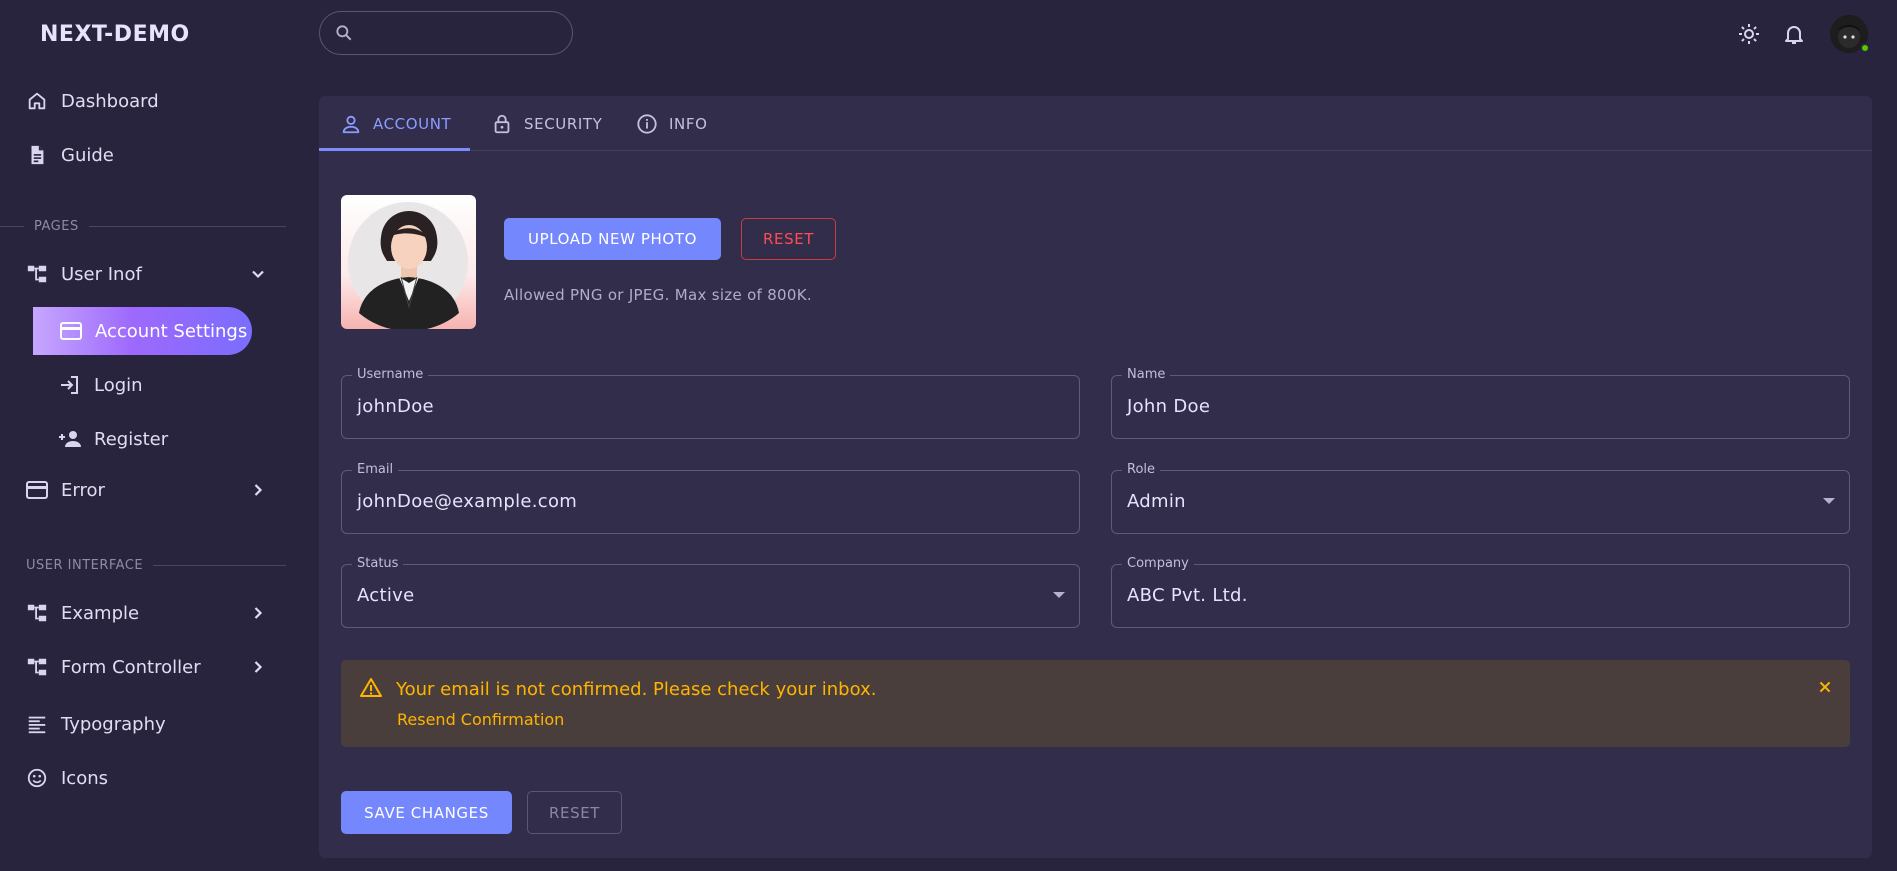 Image resolution: width=1897 pixels, height=871 pixels. Describe the element at coordinates (467, 501) in the screenshot. I see `email-value: johnDoe@example.com` at that location.